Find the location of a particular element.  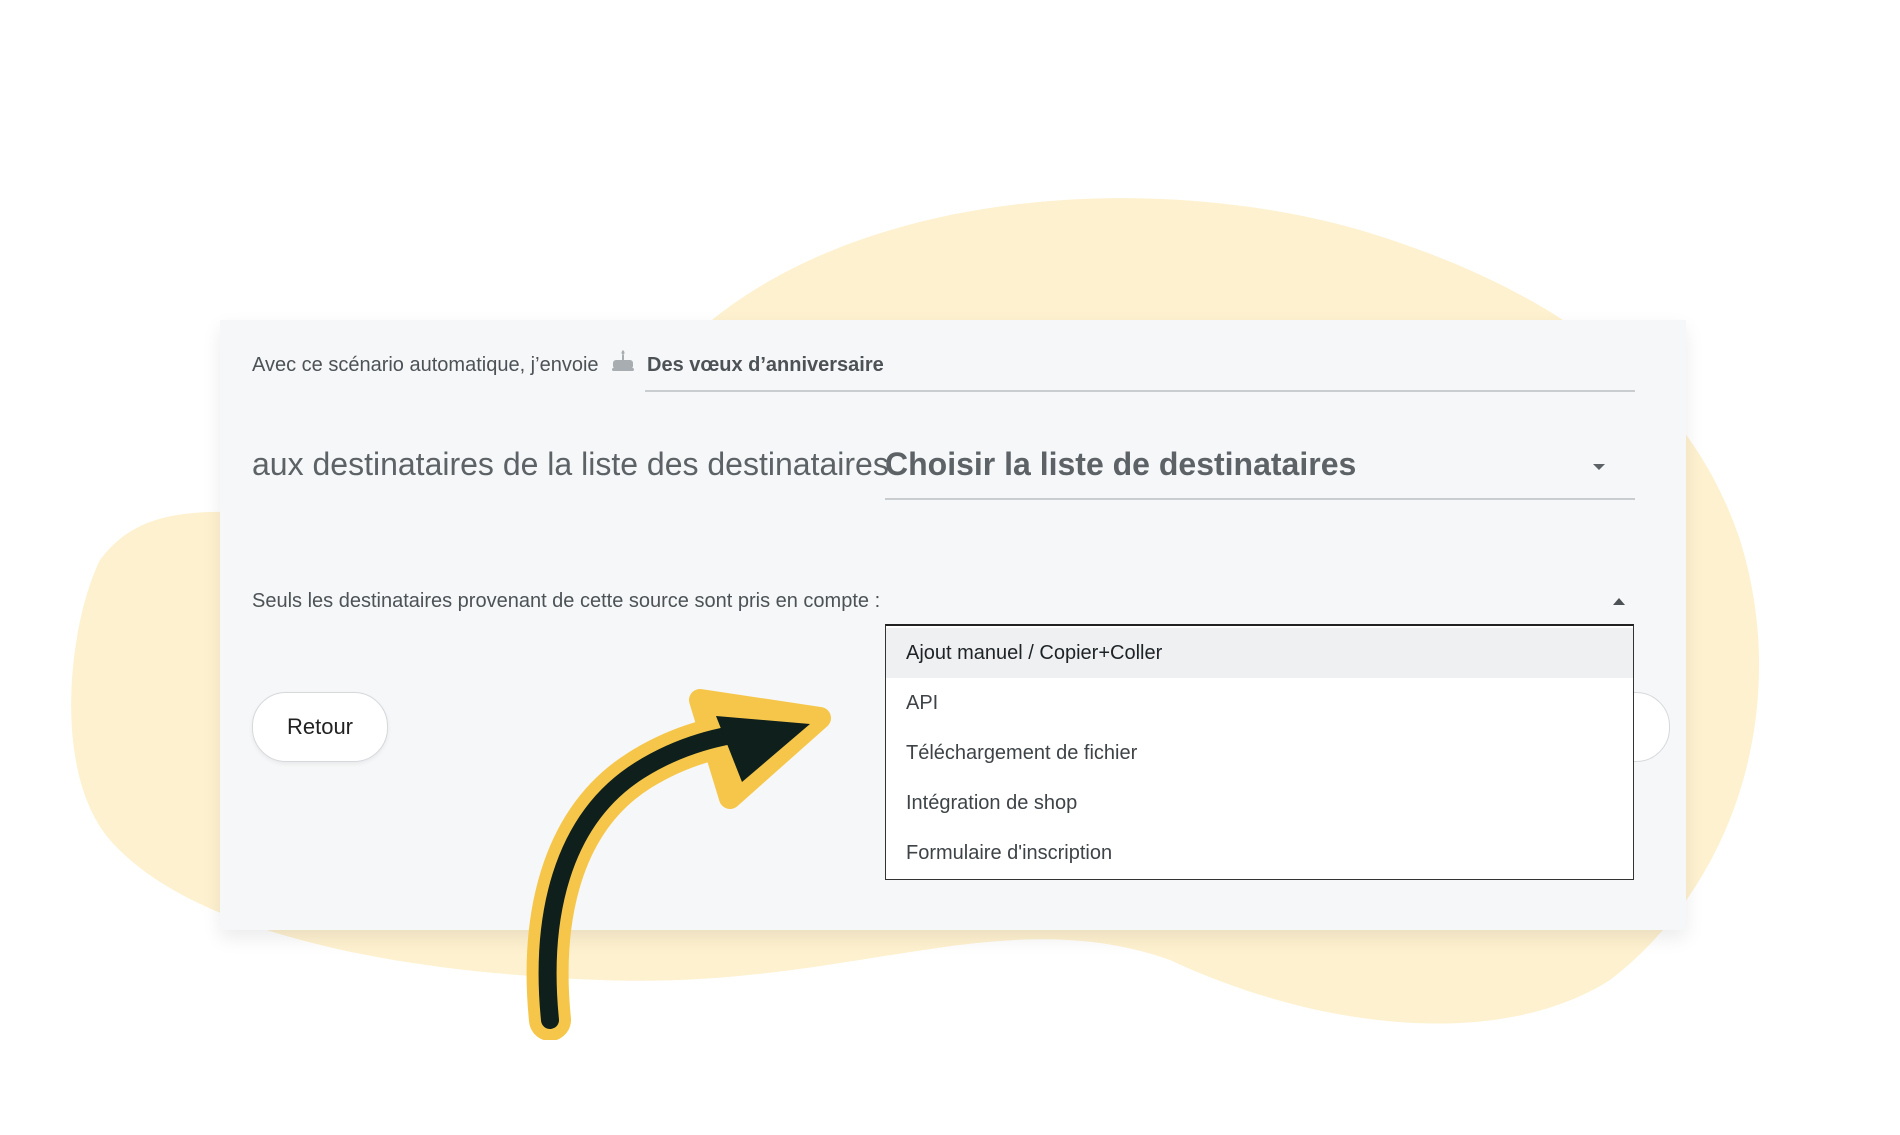

campaign-value: Des vœux d’anniversaire is located at coordinates (765, 365).